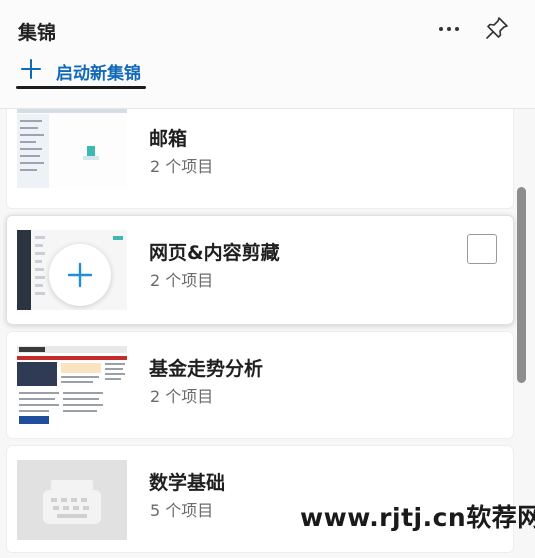  What do you see at coordinates (72, 500) in the screenshot?
I see `typewriter-placeholder-icon` at bounding box center [72, 500].